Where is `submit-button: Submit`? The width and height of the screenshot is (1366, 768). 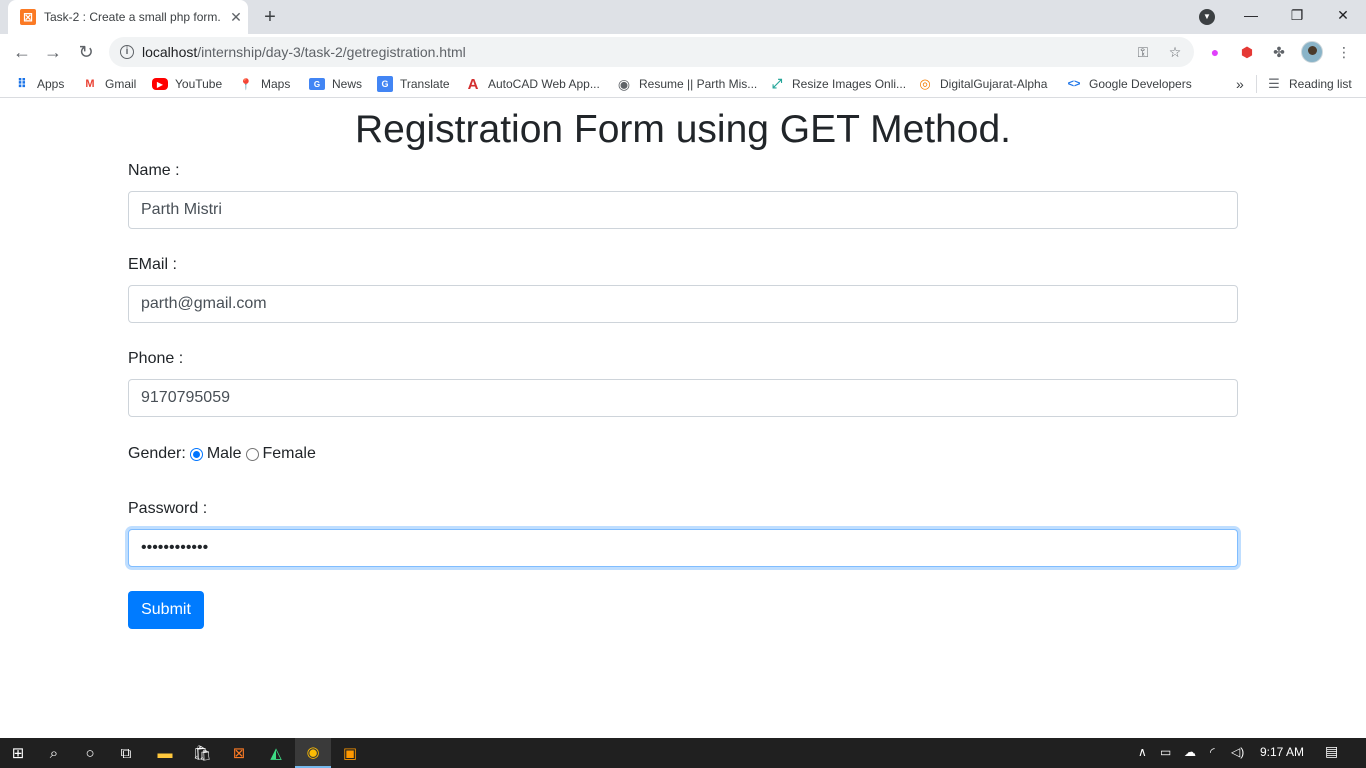 submit-button: Submit is located at coordinates (166, 610).